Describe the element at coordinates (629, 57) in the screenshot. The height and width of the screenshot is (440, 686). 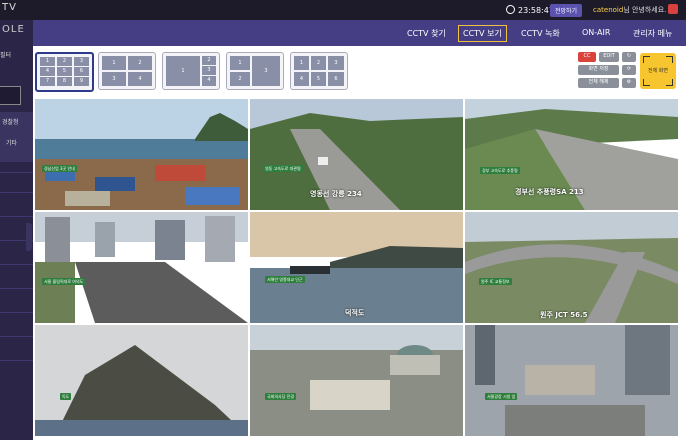
I see `refresh-icon: ↻` at that location.